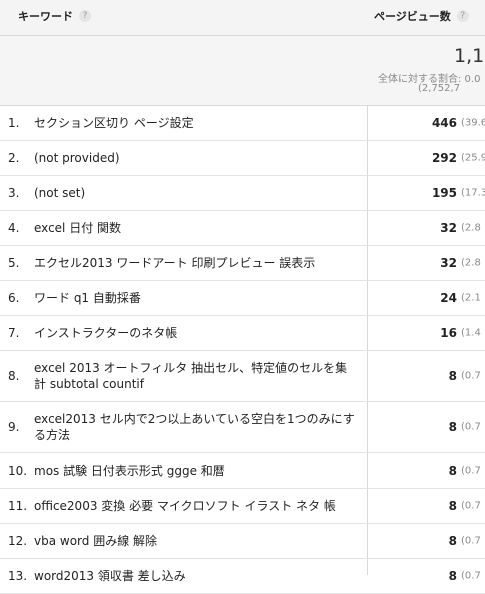  I want to click on pageviews-value: 292, so click(444, 158).